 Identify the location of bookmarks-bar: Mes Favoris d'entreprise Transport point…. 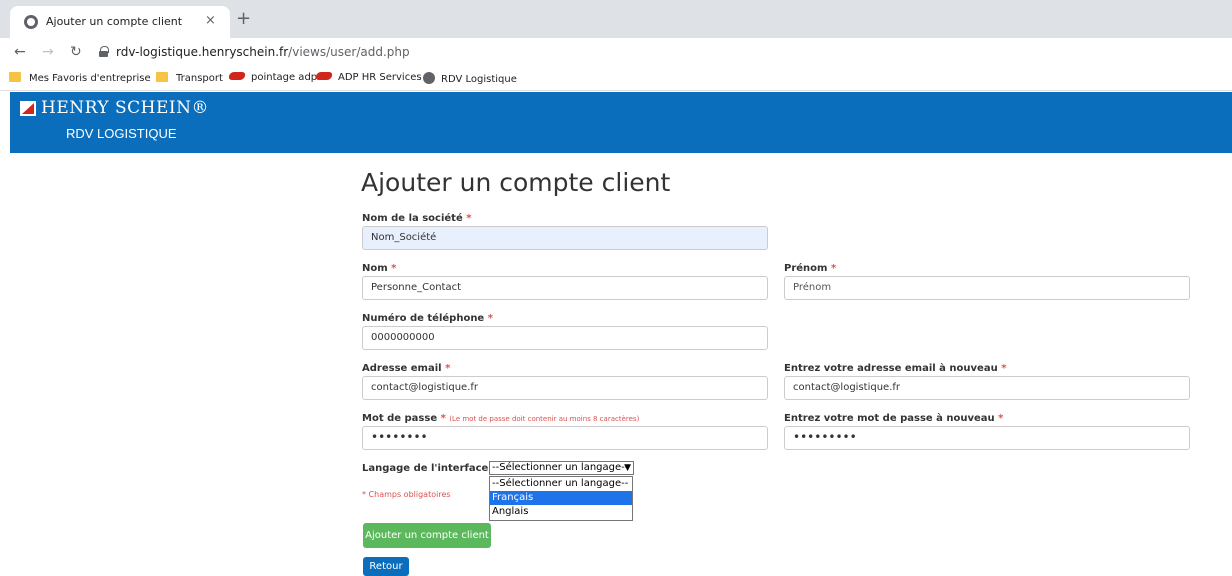
(616, 78).